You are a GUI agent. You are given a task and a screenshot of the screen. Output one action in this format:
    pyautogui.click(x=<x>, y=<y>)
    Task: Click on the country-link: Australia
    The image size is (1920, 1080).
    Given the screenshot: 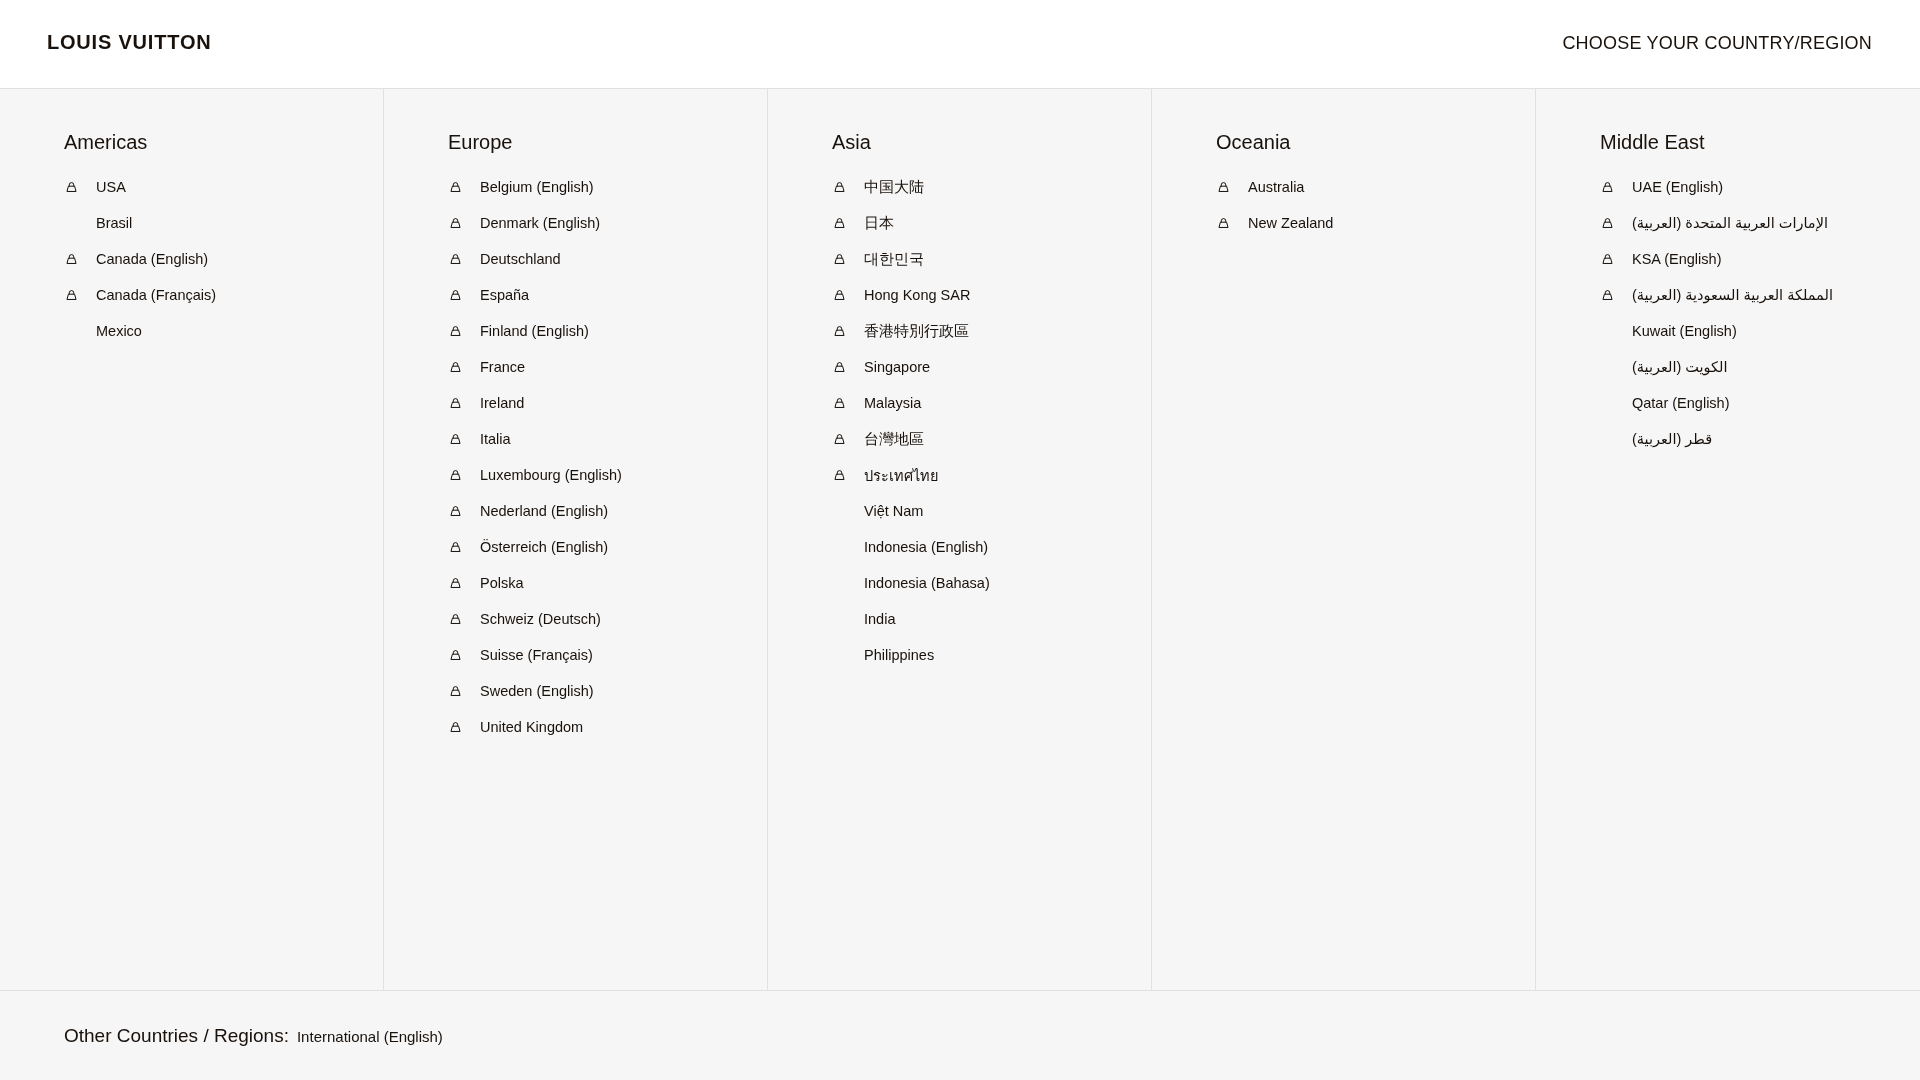 What is the action you would take?
    pyautogui.click(x=1276, y=187)
    